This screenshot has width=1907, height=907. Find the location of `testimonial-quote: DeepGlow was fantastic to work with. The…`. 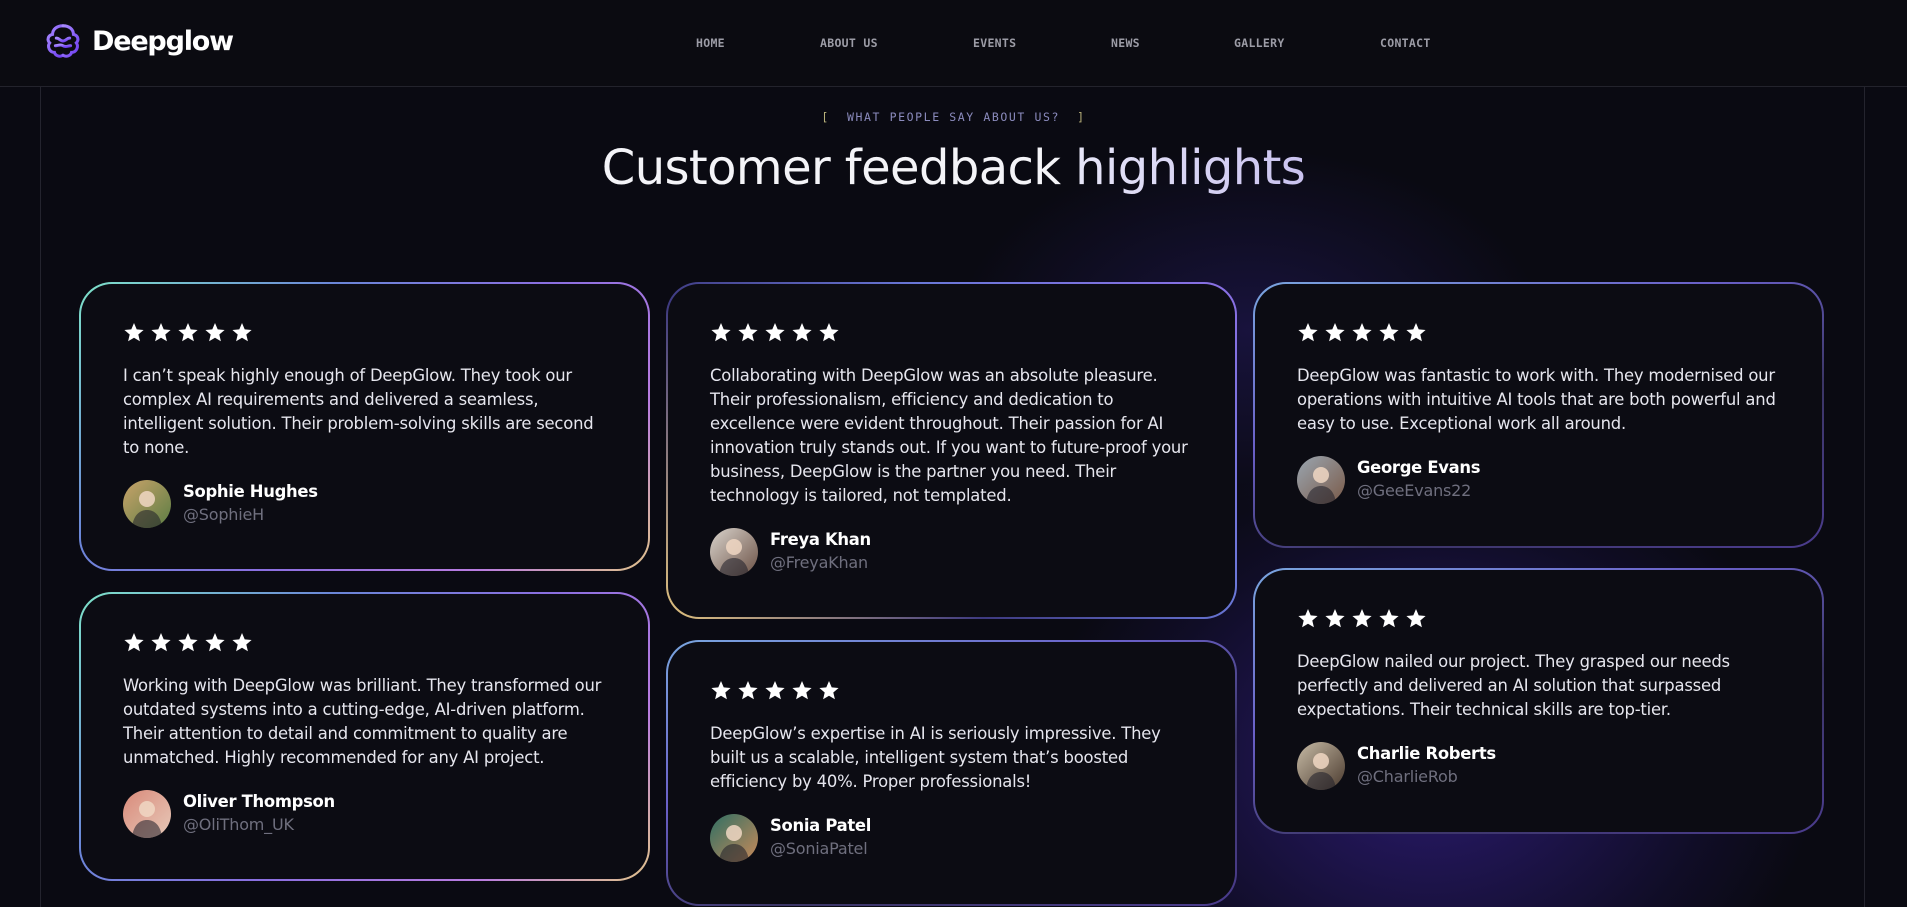

testimonial-quote: DeepGlow was fantastic to work with. The… is located at coordinates (1536, 399).